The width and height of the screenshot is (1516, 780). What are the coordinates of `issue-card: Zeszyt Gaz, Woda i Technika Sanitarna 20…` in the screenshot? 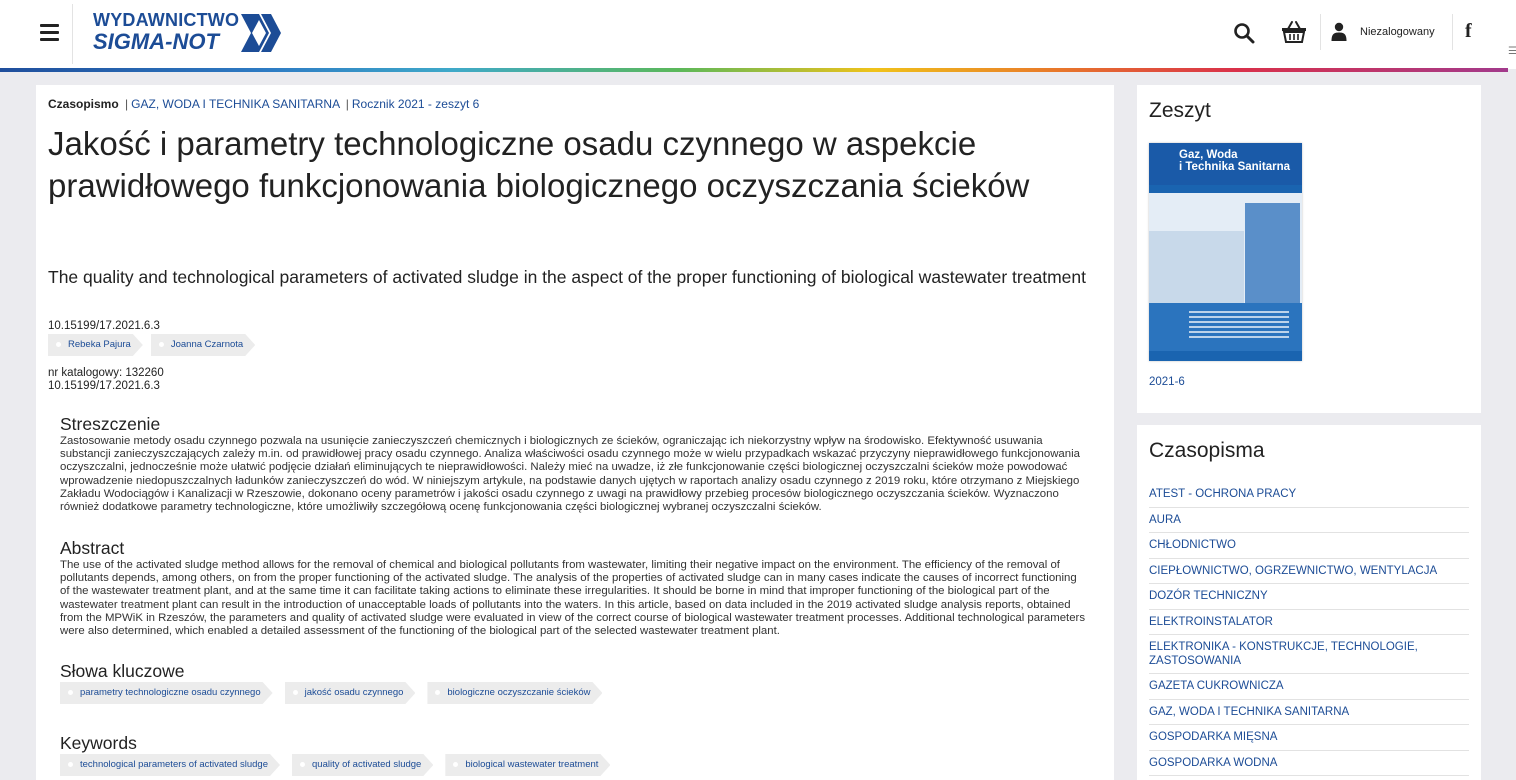 It's located at (1309, 249).